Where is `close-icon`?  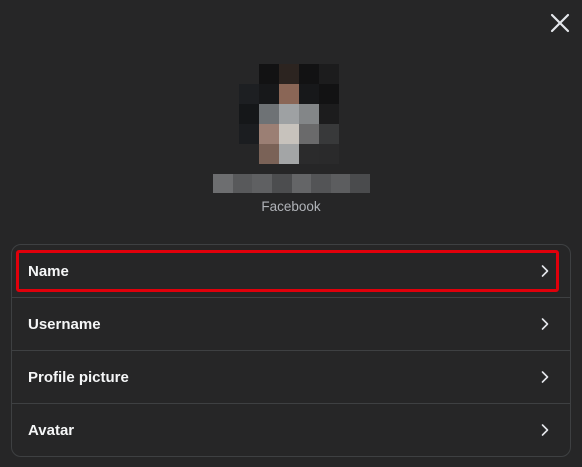
close-icon is located at coordinates (560, 23).